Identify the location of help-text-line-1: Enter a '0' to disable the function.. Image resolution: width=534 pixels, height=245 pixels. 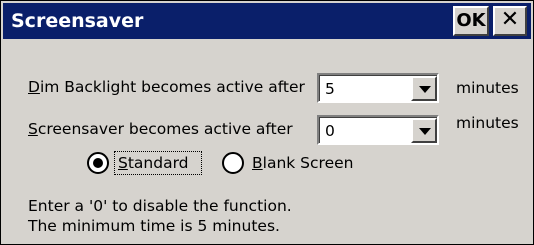
(160, 206).